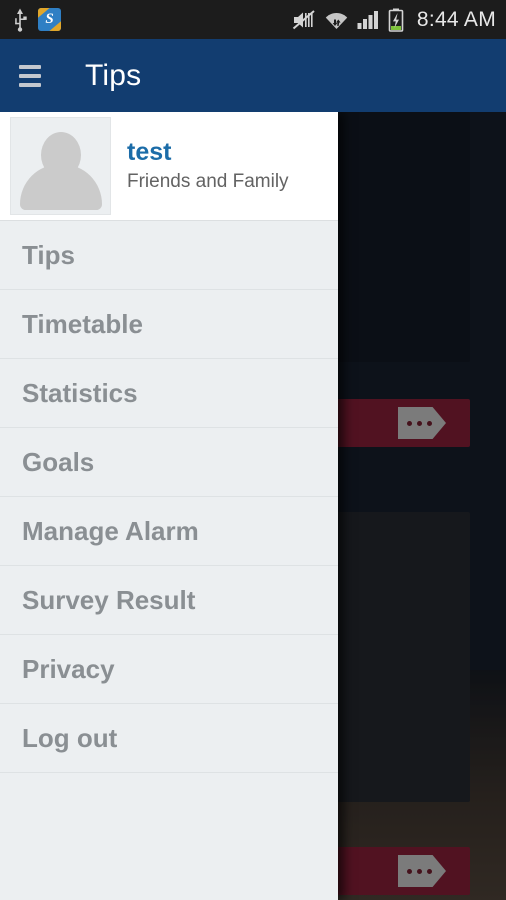  I want to click on sidebar-item-label: Statistics, so click(80, 392).